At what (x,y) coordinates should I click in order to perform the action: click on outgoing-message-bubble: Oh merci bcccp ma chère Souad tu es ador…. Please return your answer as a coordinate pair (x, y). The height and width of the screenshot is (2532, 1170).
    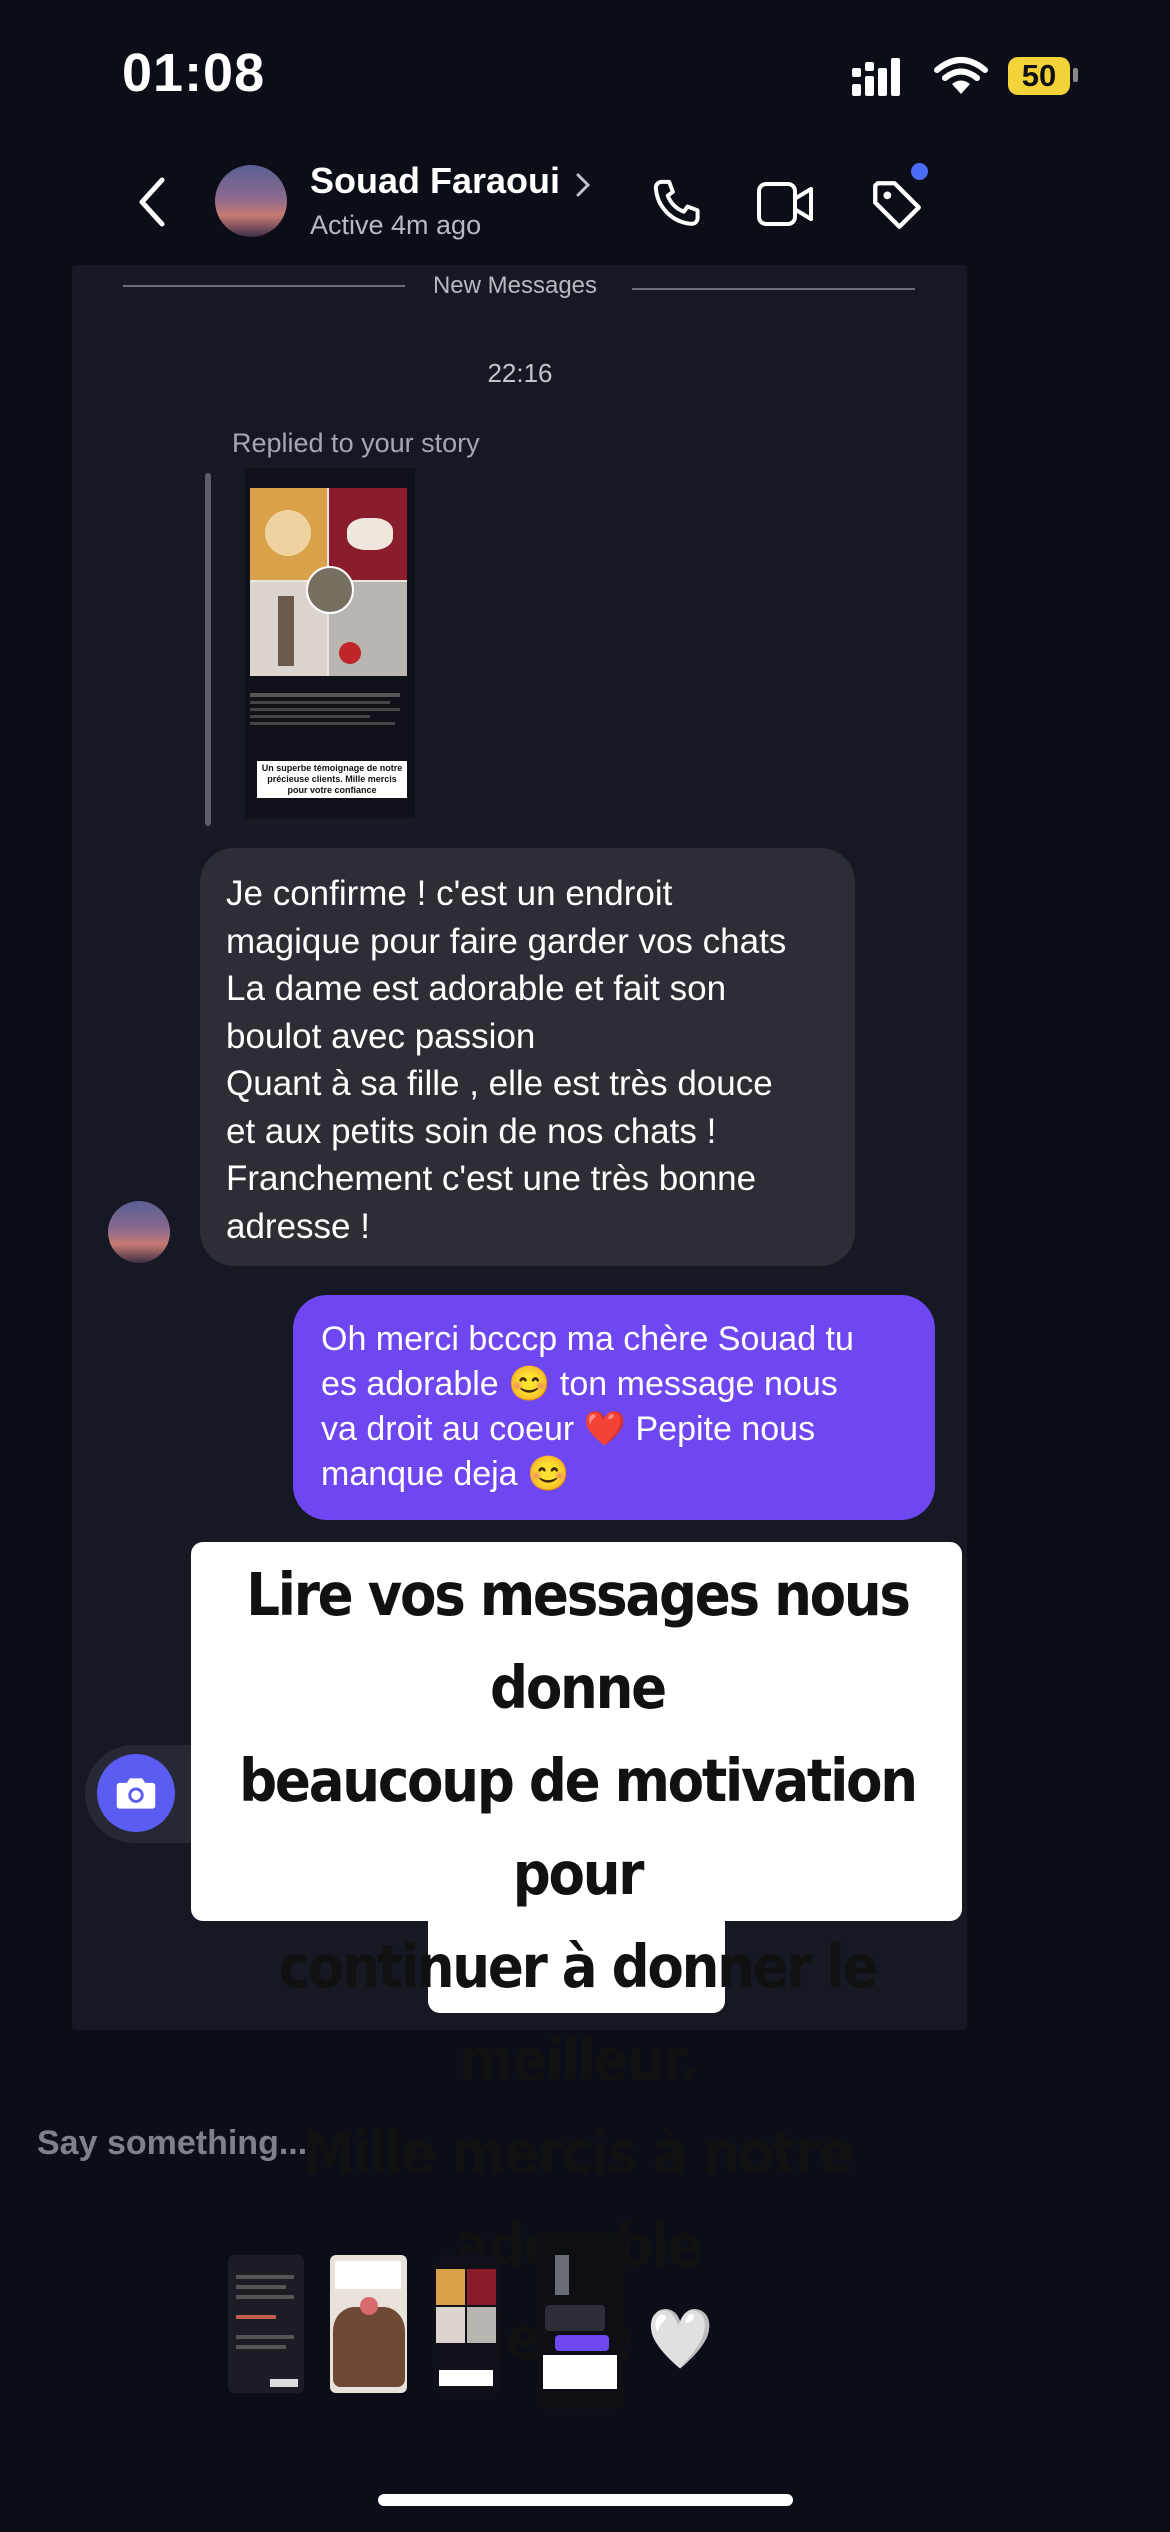
    Looking at the image, I should click on (614, 1407).